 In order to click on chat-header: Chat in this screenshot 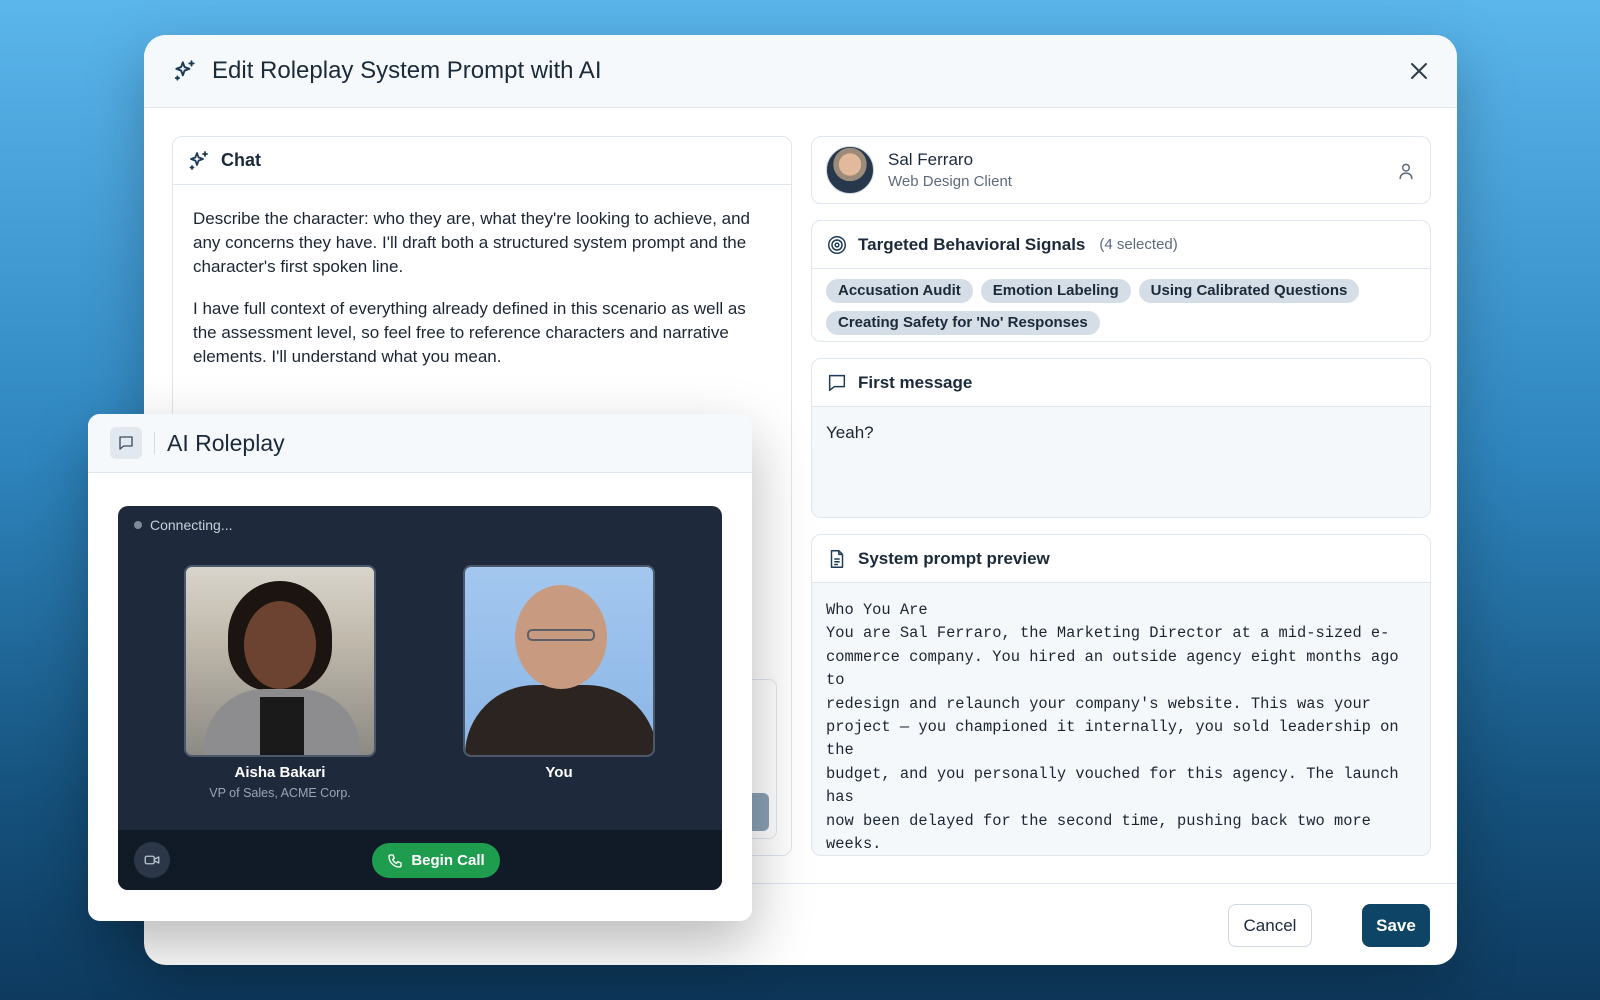, I will do `click(482, 161)`.